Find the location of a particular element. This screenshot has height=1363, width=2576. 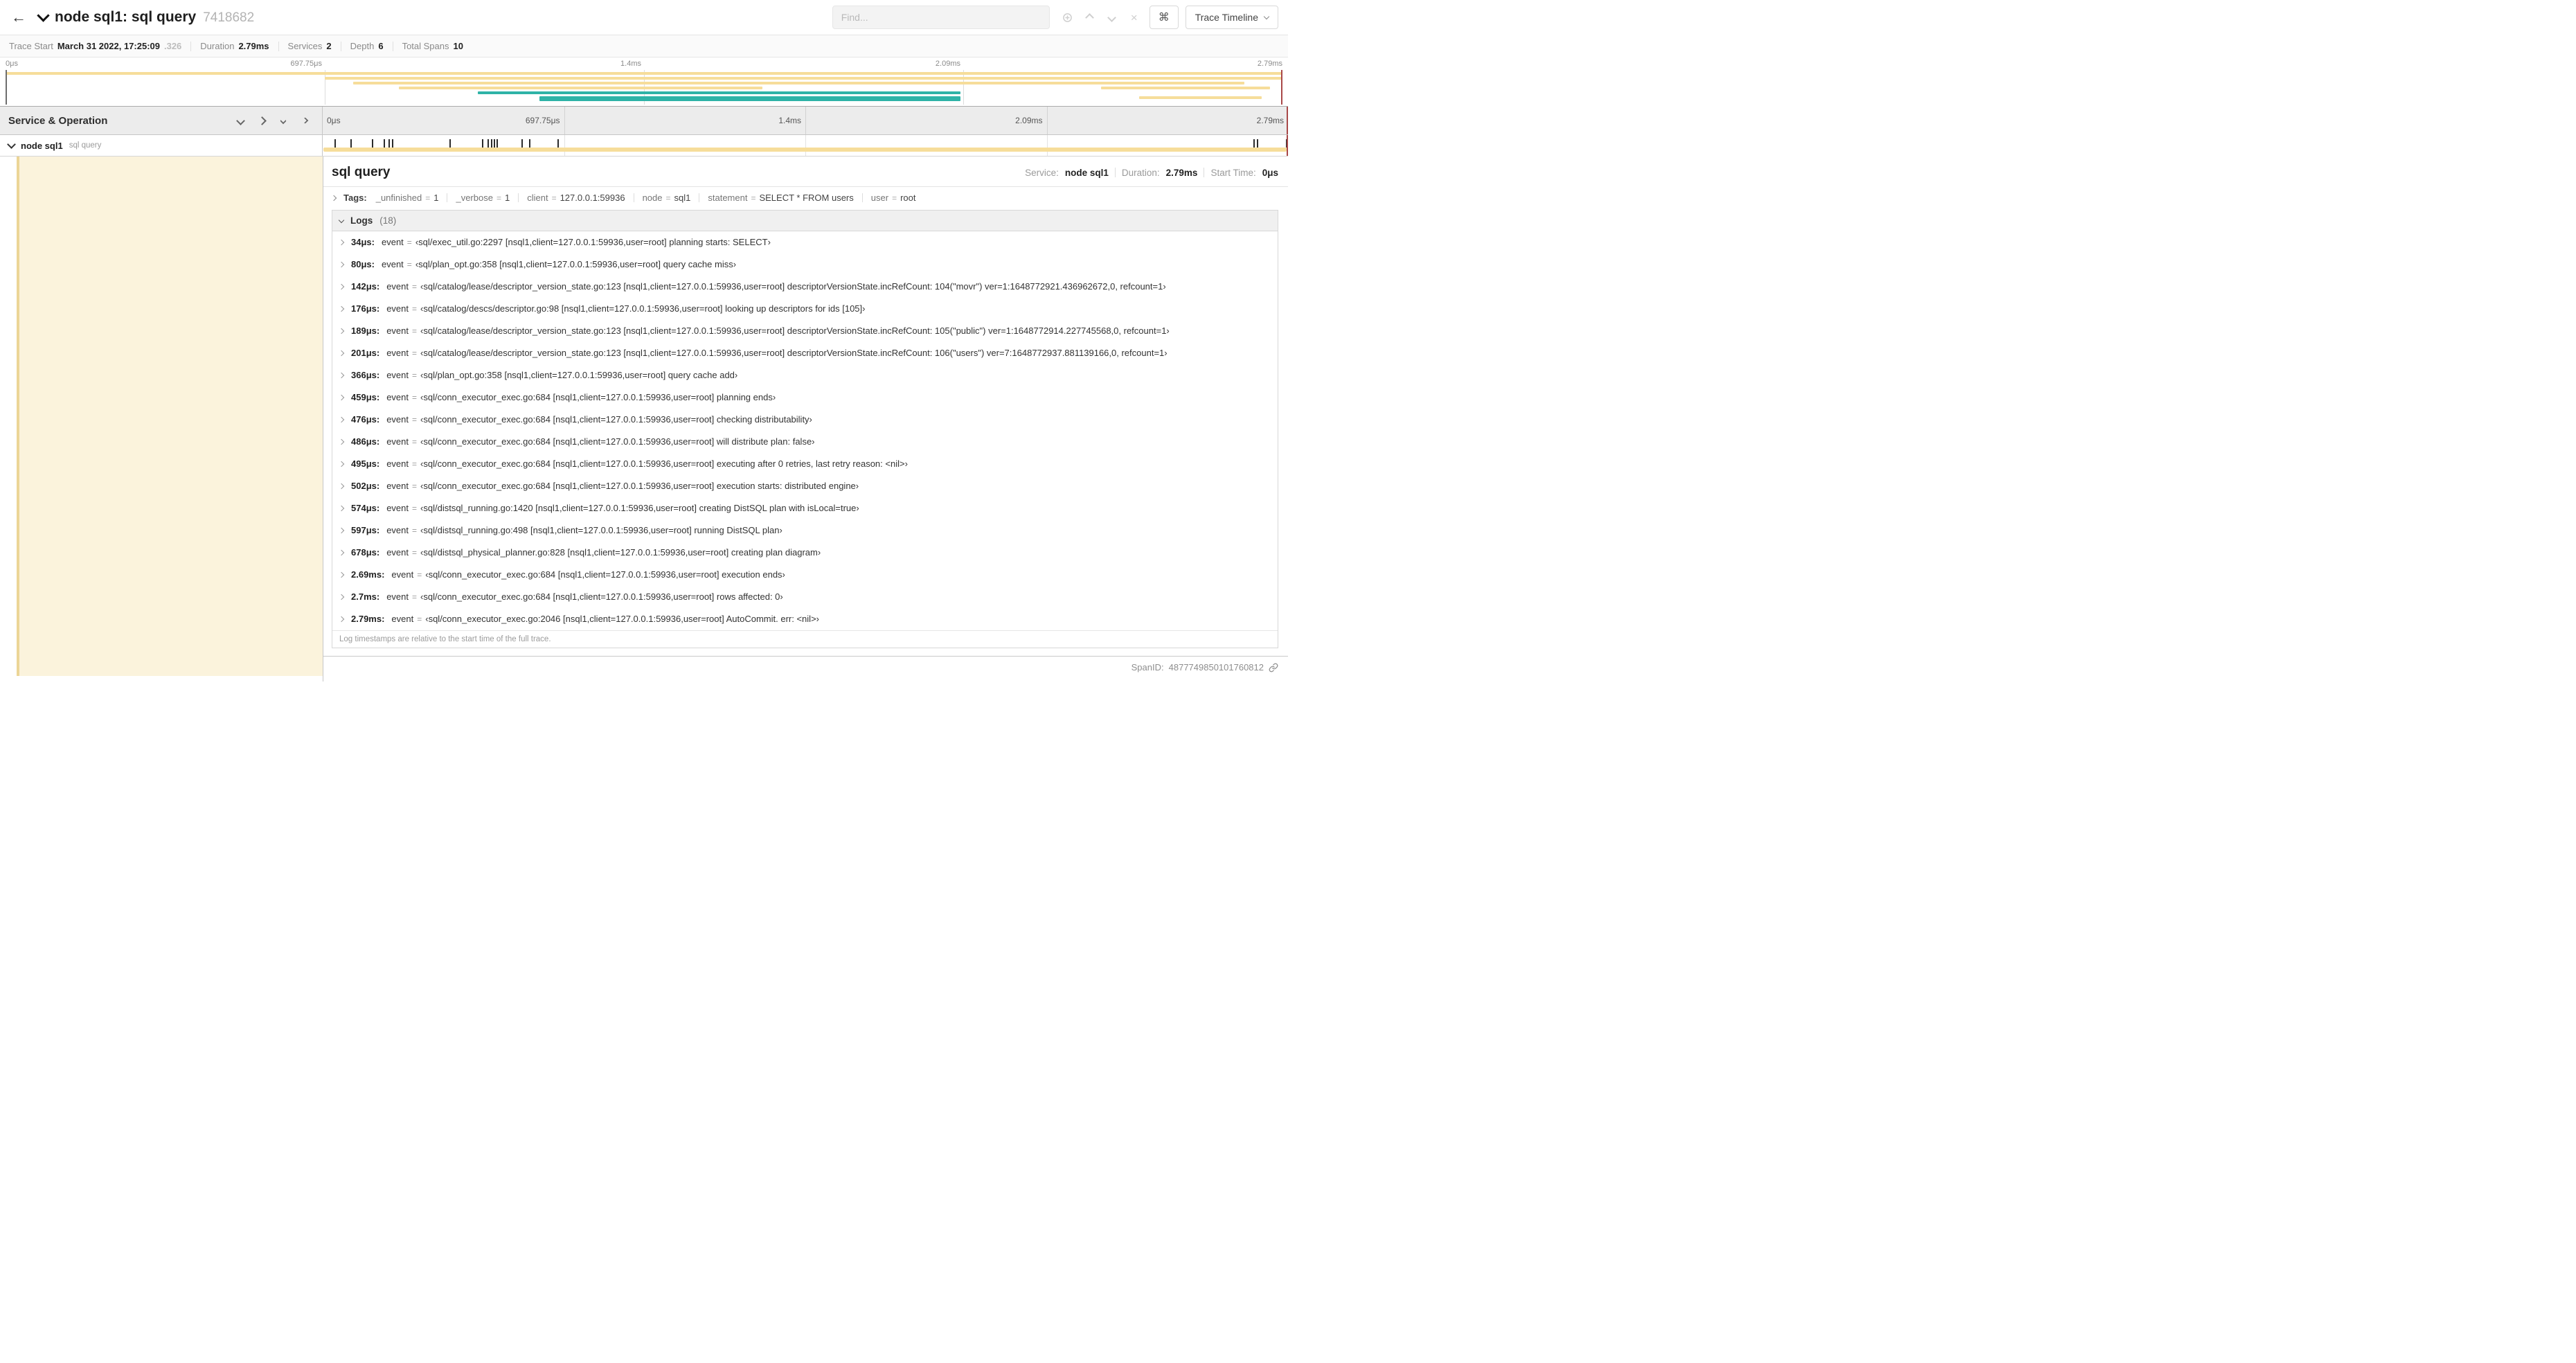

log-timestamp: 142μs: is located at coordinates (365, 286).